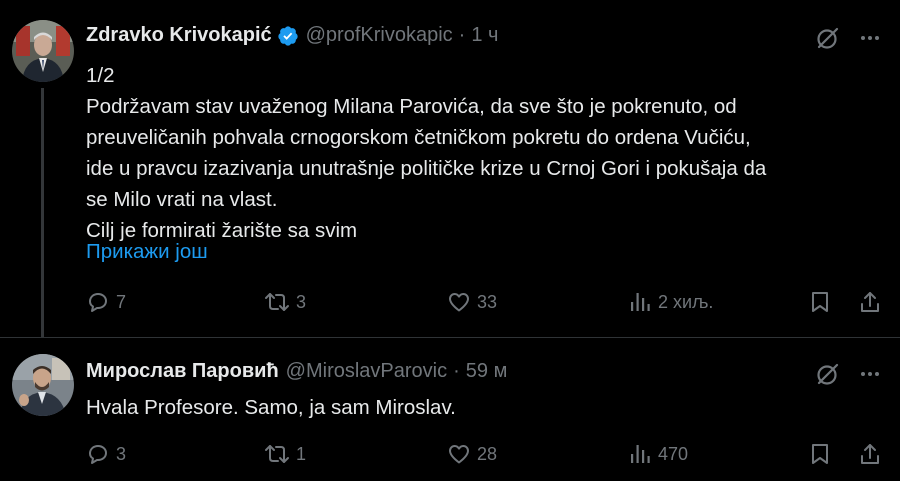 The height and width of the screenshot is (481, 900). Describe the element at coordinates (121, 301) in the screenshot. I see `reply-count: 7` at that location.